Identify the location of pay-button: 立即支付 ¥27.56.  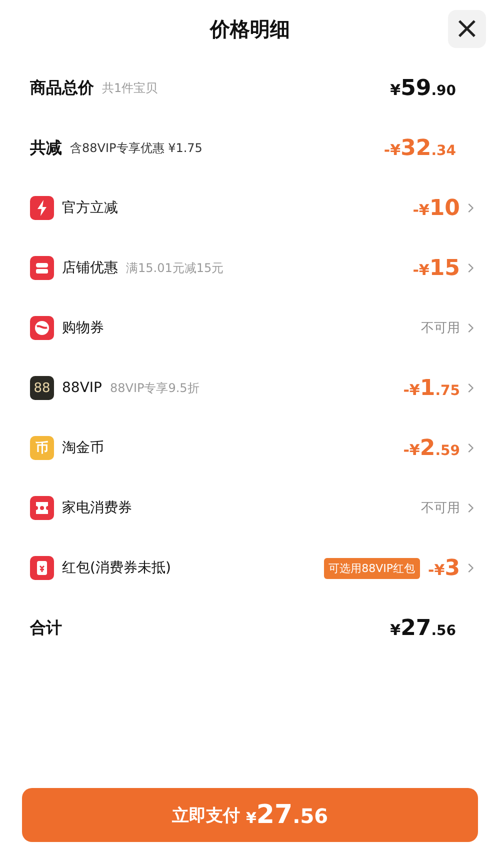
(250, 815).